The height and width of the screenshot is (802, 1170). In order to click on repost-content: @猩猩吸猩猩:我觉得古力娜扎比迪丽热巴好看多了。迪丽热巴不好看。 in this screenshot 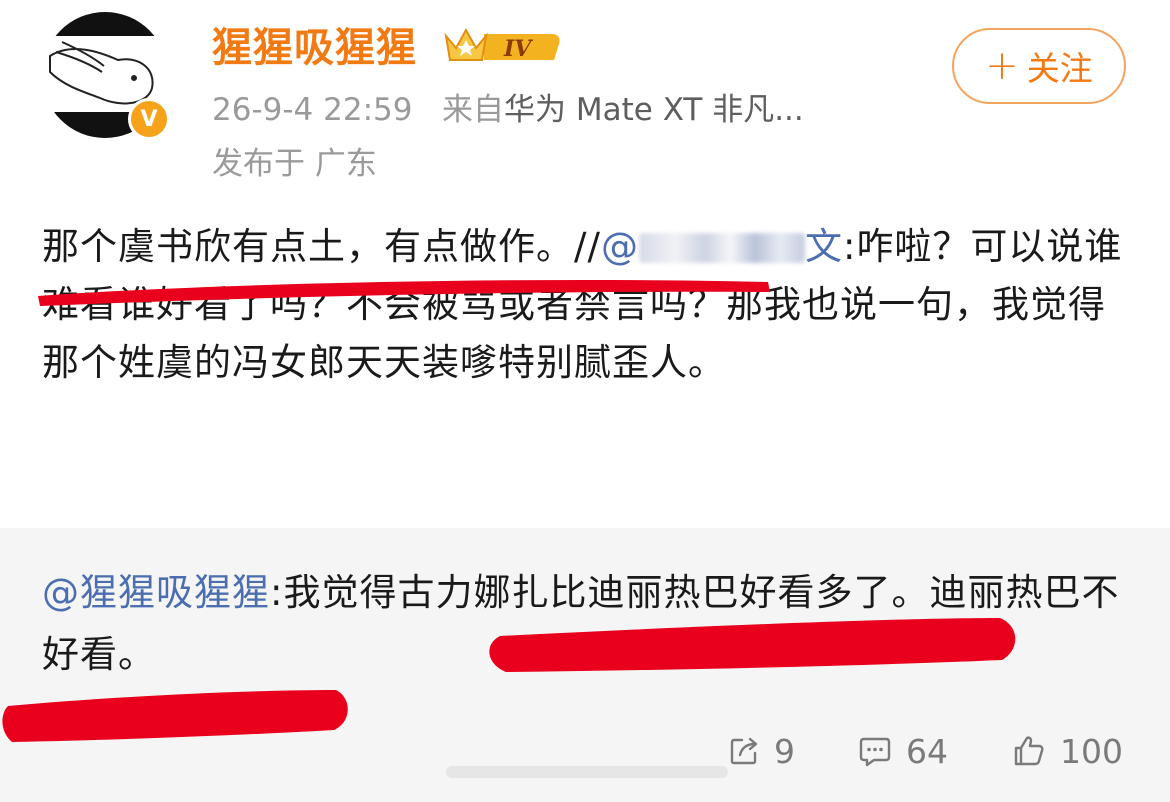, I will do `click(592, 624)`.